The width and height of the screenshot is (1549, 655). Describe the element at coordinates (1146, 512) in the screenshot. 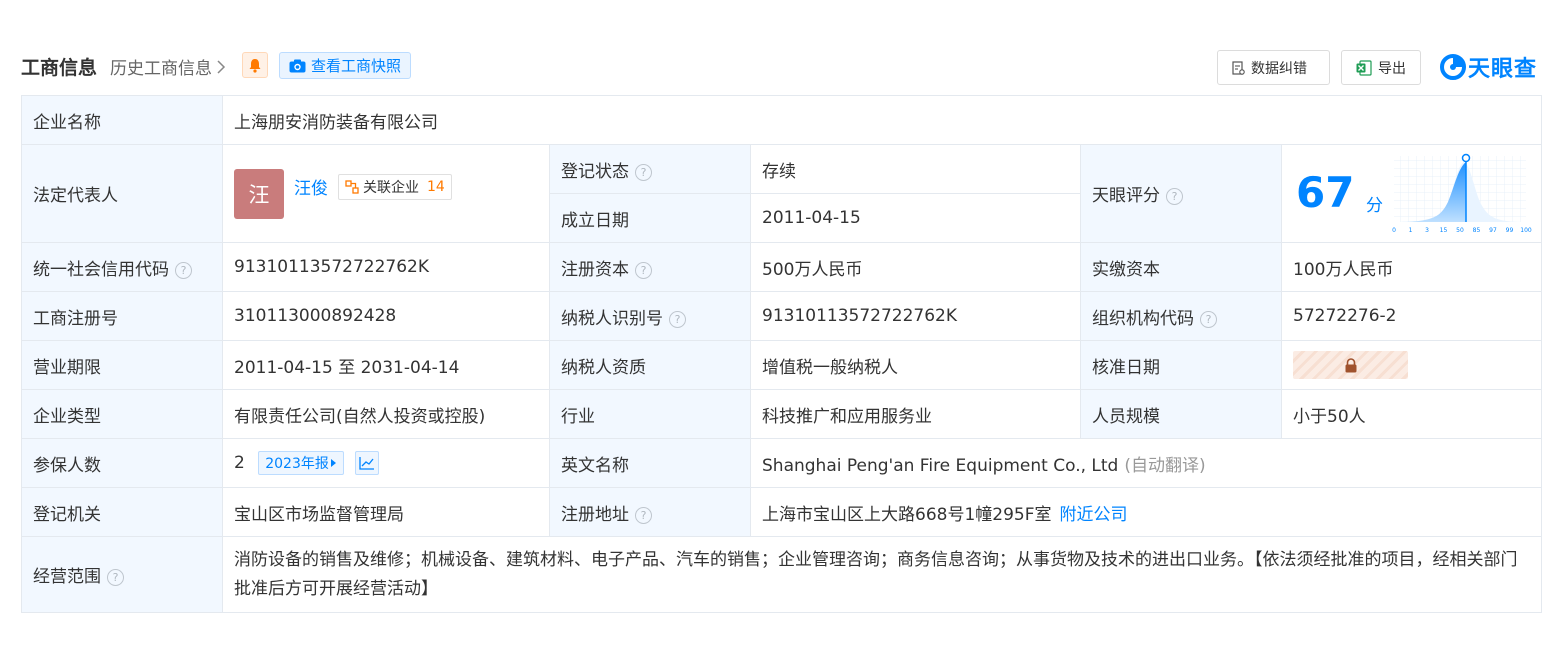

I see `reg-address-cell: 上海市宝山区上大路668号1幢295F室 附近公司` at that location.